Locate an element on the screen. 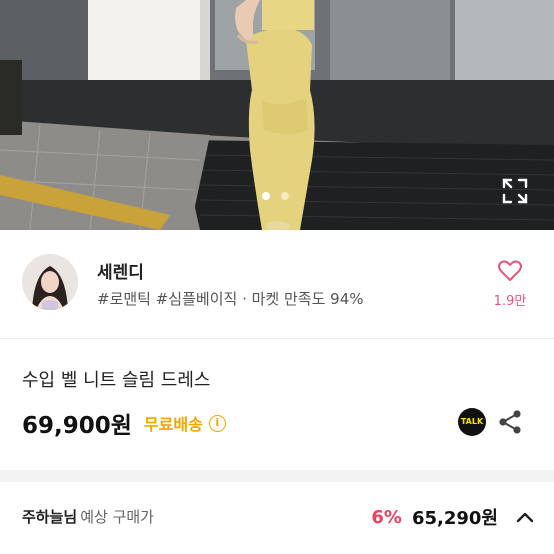 The width and height of the screenshot is (554, 554). info-icon: i is located at coordinates (217, 423).